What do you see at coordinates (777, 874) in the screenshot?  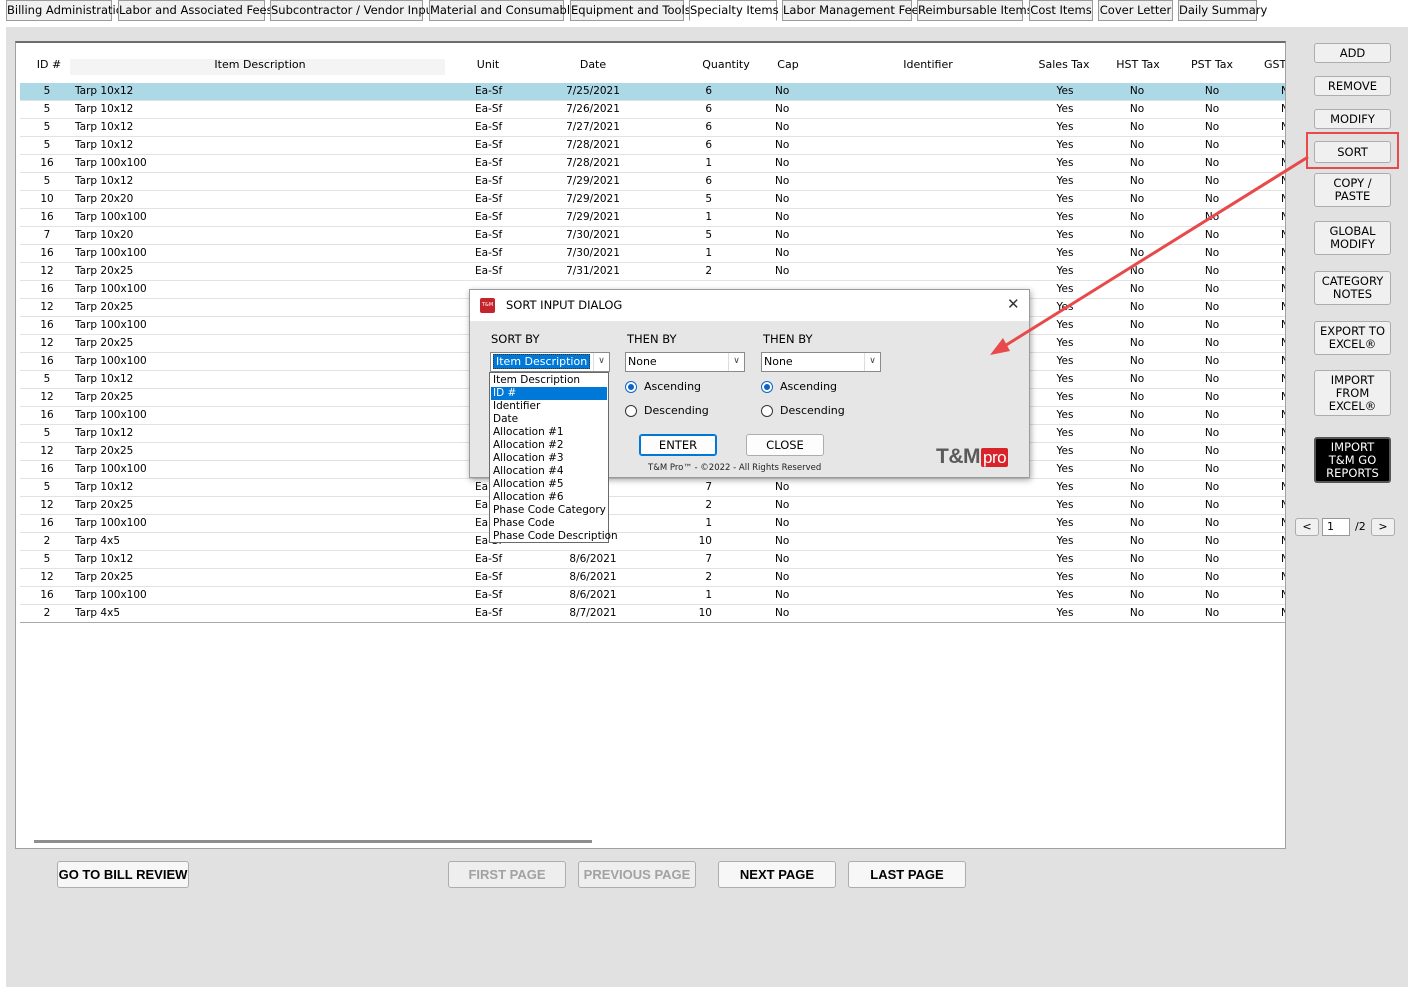 I see `next-page-button: NEXT PAGE` at bounding box center [777, 874].